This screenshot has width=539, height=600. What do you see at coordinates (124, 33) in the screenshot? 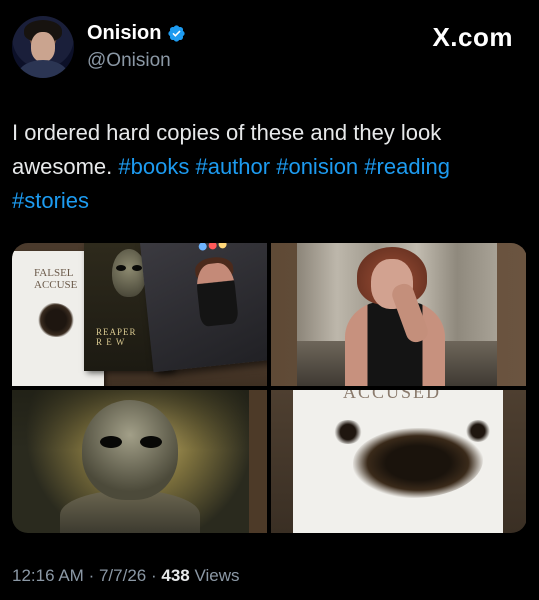
I see `author-display-name: Onision` at bounding box center [124, 33].